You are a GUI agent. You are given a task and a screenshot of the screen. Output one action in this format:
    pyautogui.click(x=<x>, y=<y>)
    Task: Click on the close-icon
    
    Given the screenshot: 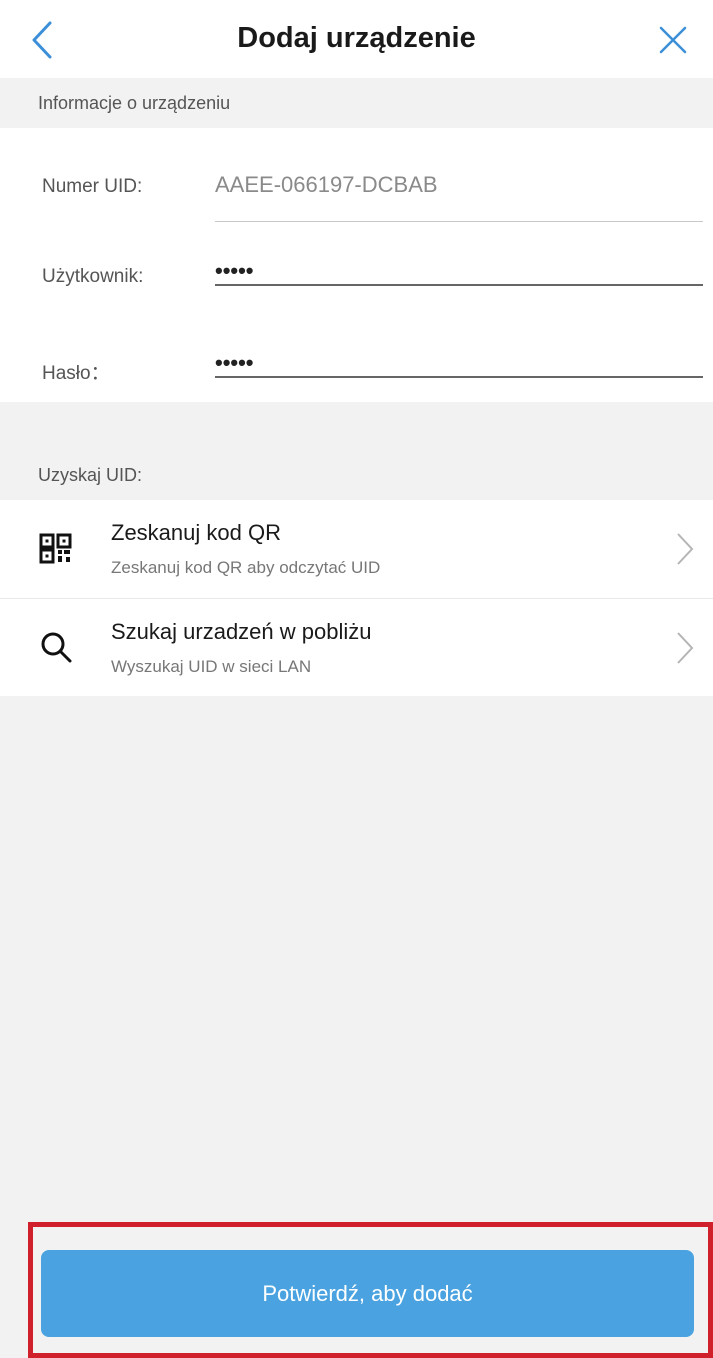 What is the action you would take?
    pyautogui.click(x=673, y=40)
    